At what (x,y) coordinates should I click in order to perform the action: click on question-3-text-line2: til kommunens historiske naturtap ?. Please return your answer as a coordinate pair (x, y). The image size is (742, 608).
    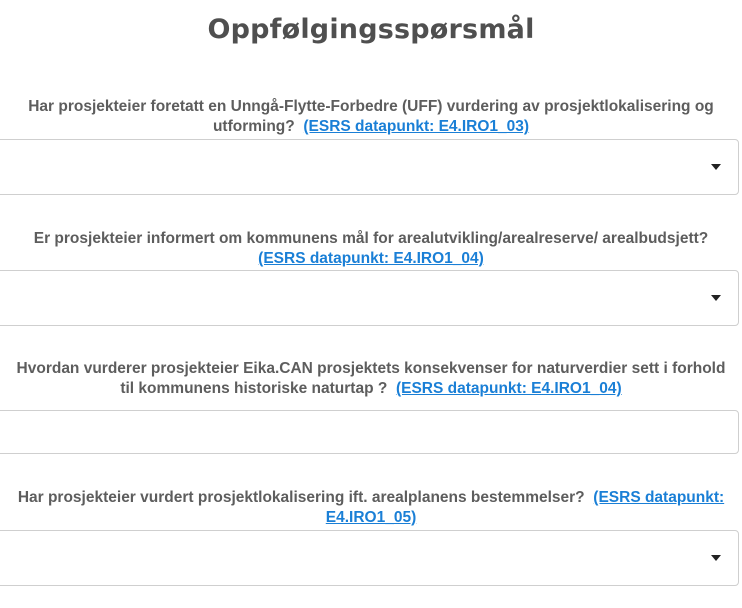
    Looking at the image, I should click on (254, 388).